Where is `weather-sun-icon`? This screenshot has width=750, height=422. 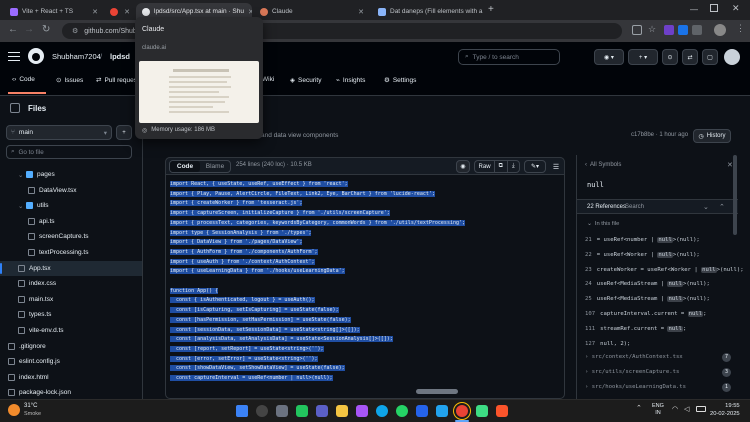 weather-sun-icon is located at coordinates (14, 410).